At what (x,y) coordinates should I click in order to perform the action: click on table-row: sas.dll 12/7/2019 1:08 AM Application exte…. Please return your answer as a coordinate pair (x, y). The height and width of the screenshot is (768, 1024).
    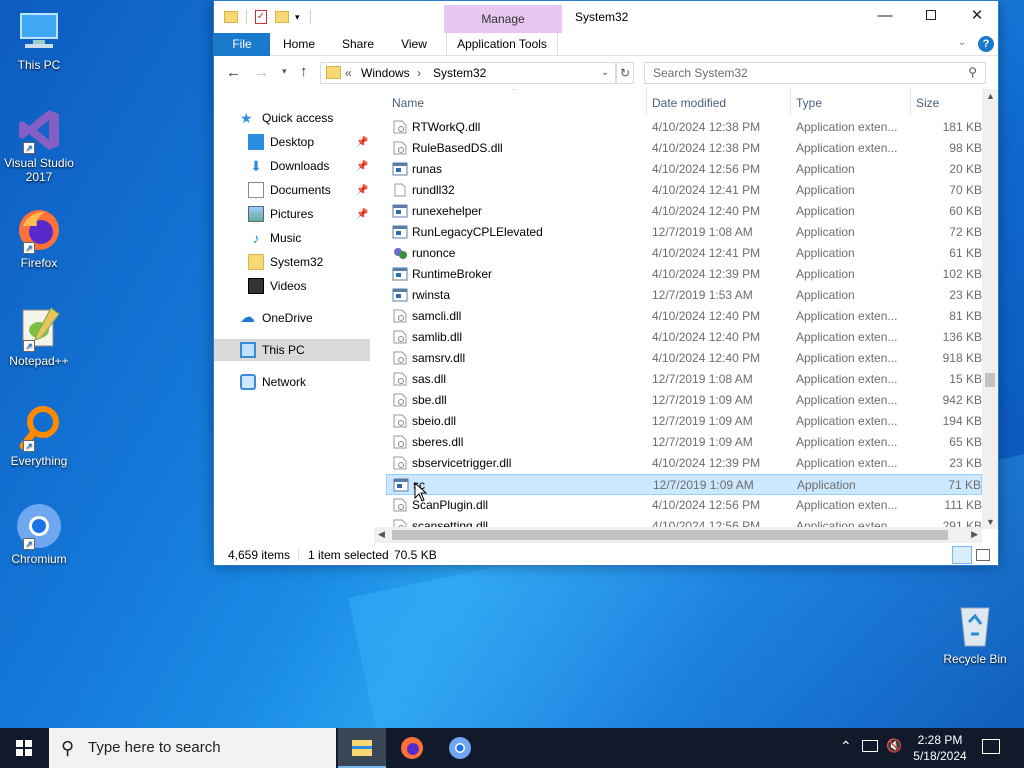
    Looking at the image, I should click on (684, 379).